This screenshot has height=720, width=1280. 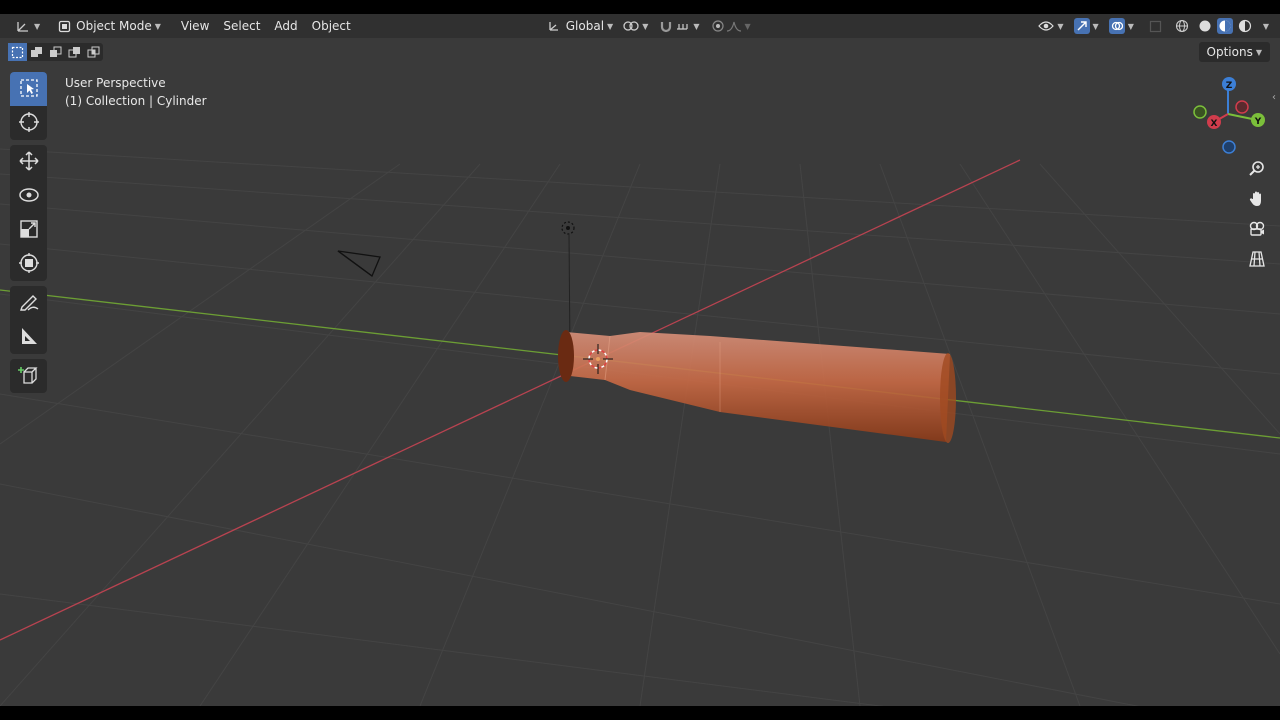 I want to click on shading-material-button, so click(x=1225, y=26).